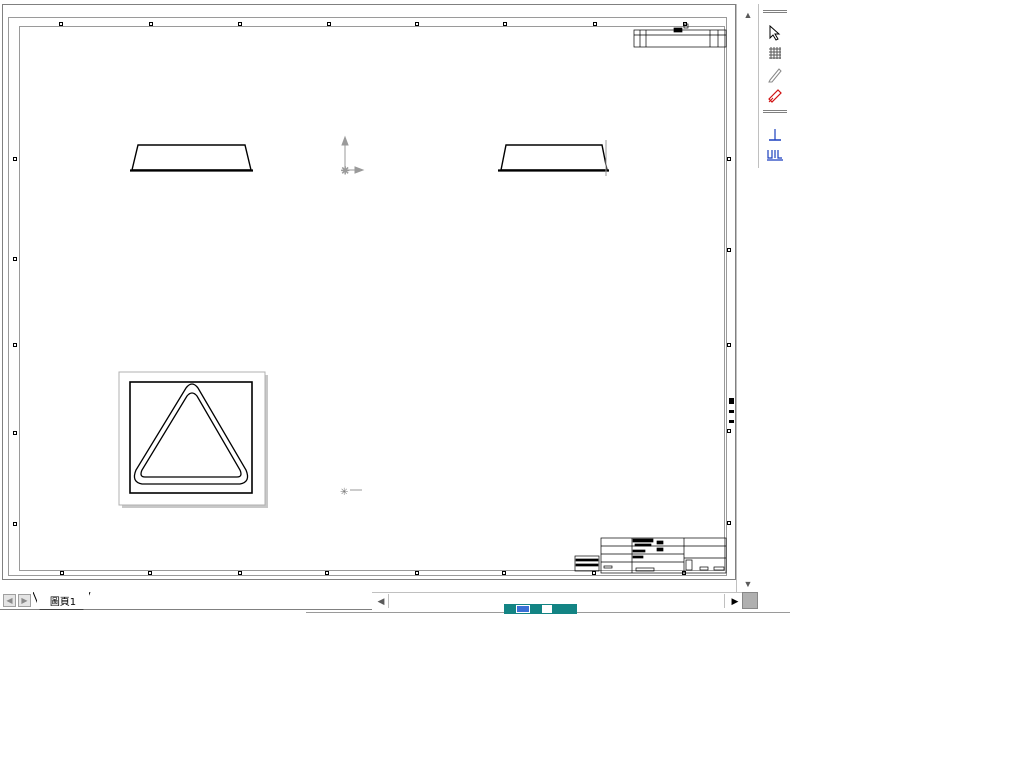 Image resolution: width=1024 pixels, height=768 pixels. What do you see at coordinates (9, 600) in the screenshot?
I see `tab-prev-icon: ◀` at bounding box center [9, 600].